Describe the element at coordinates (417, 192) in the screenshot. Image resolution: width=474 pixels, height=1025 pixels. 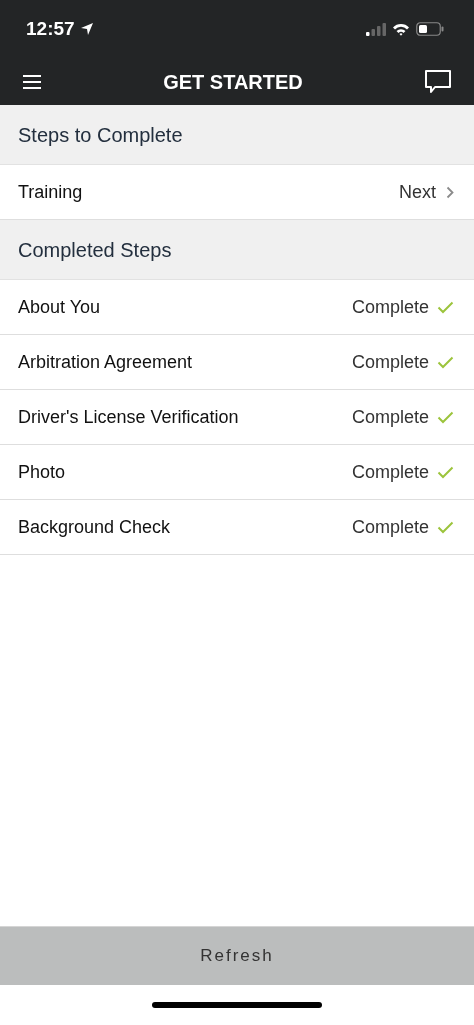
I see `step-status: Next` at that location.